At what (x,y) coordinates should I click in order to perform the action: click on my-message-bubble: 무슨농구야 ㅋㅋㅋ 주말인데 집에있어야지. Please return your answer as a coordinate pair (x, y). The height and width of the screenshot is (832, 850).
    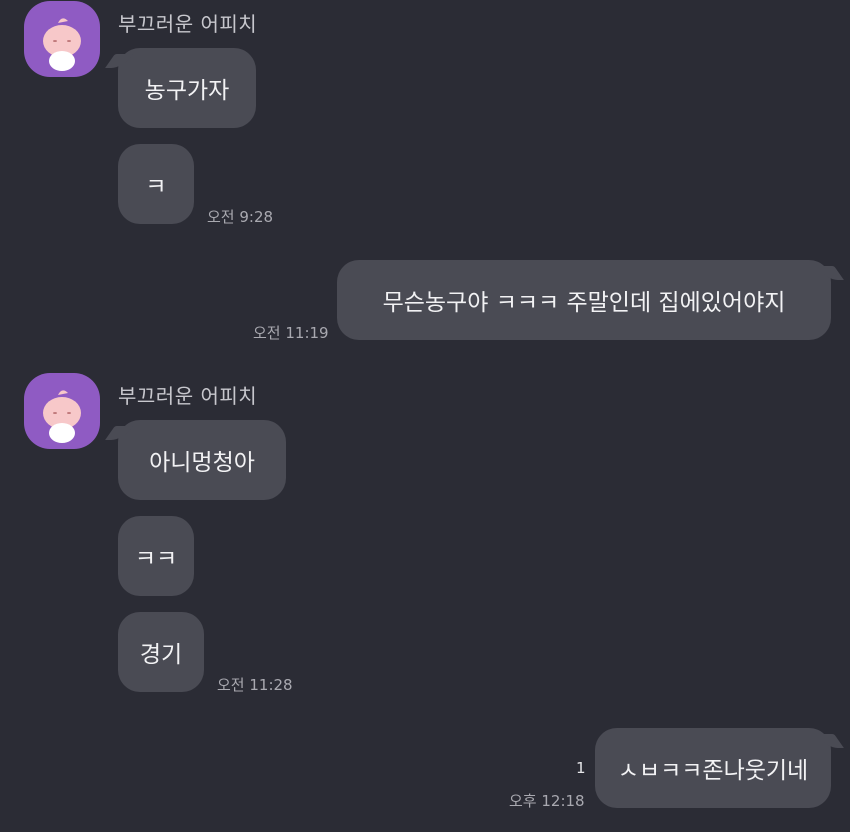
    Looking at the image, I should click on (584, 300).